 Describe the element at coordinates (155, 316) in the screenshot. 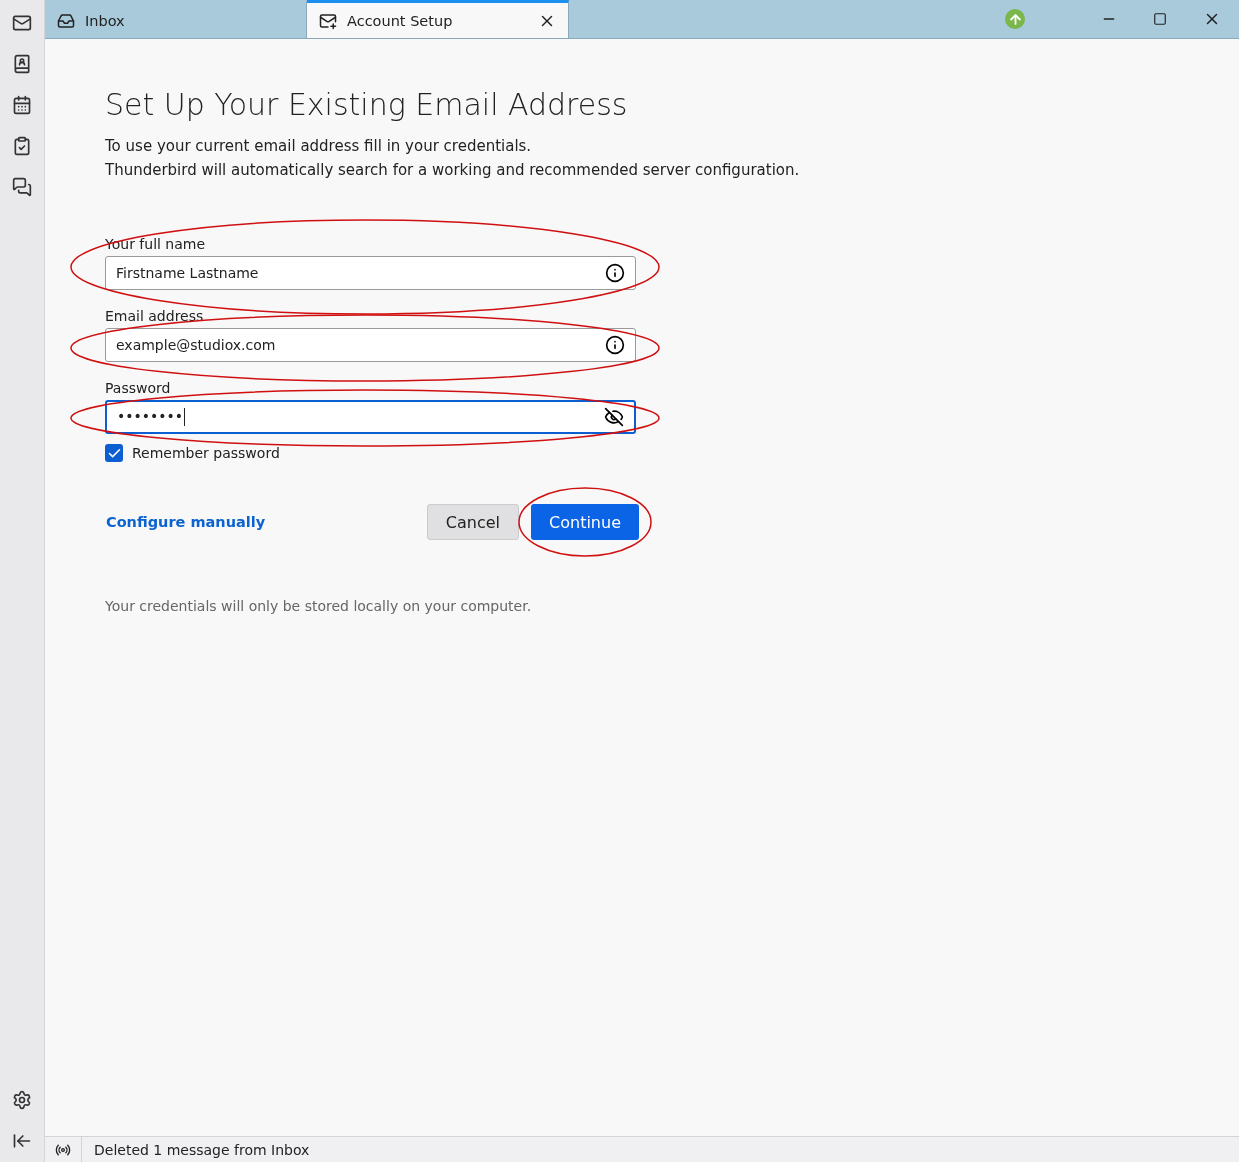

I see `field-label: Email address` at that location.